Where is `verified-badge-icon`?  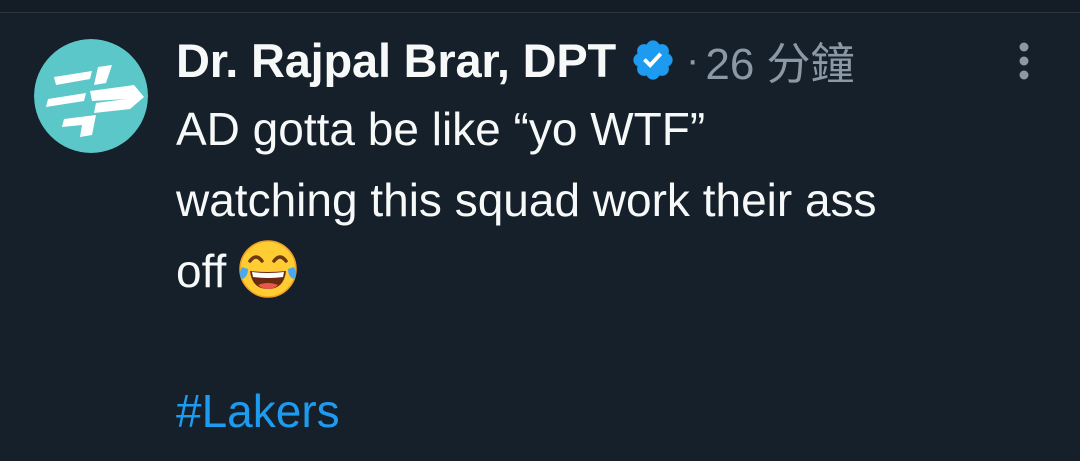
verified-badge-icon is located at coordinates (653, 60).